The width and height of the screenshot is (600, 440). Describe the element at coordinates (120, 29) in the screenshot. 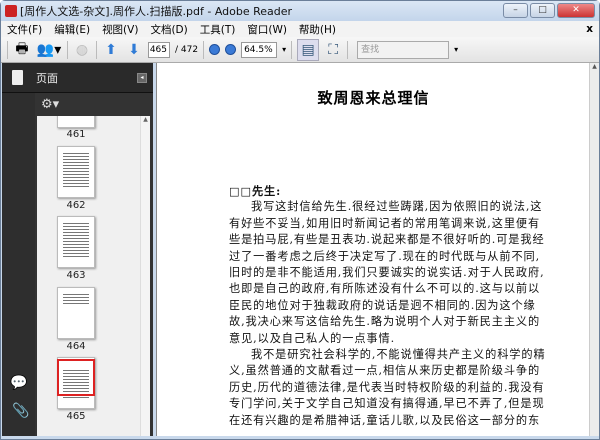

I see `menu-view: 视图(V)` at that location.